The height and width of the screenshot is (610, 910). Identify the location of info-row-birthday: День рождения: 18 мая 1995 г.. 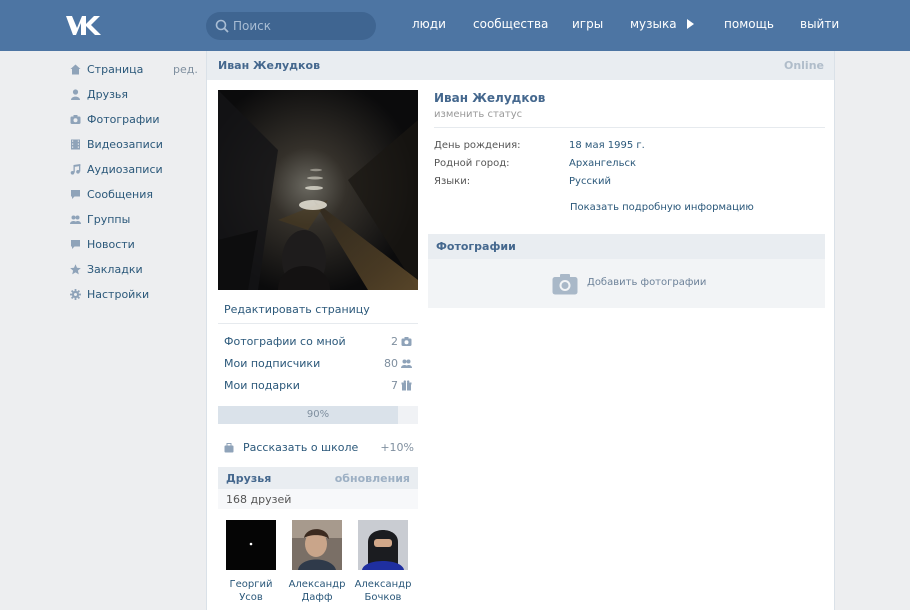
(629, 147).